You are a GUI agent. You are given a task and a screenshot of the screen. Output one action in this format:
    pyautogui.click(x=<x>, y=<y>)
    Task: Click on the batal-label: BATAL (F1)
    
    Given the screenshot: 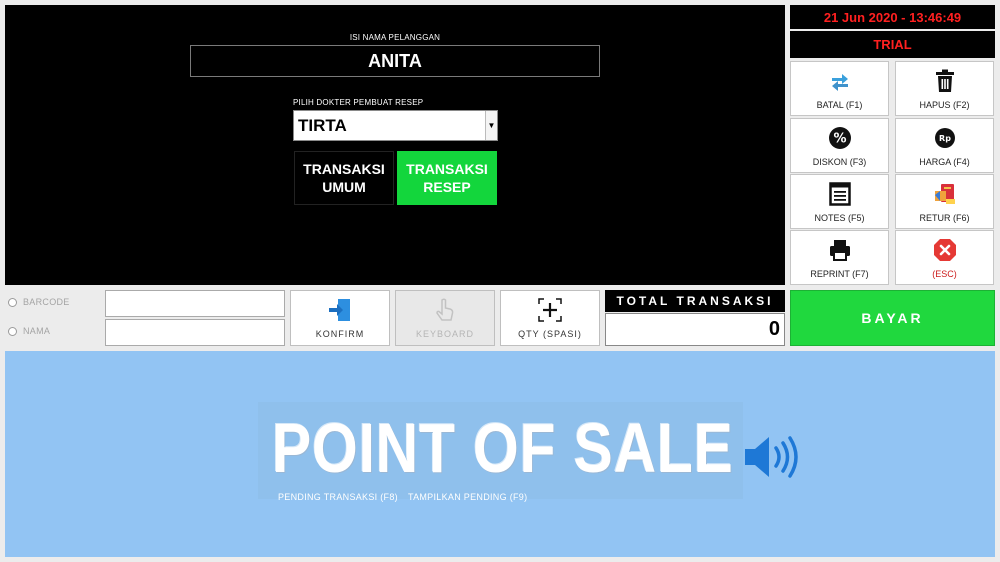 What is the action you would take?
    pyautogui.click(x=839, y=104)
    